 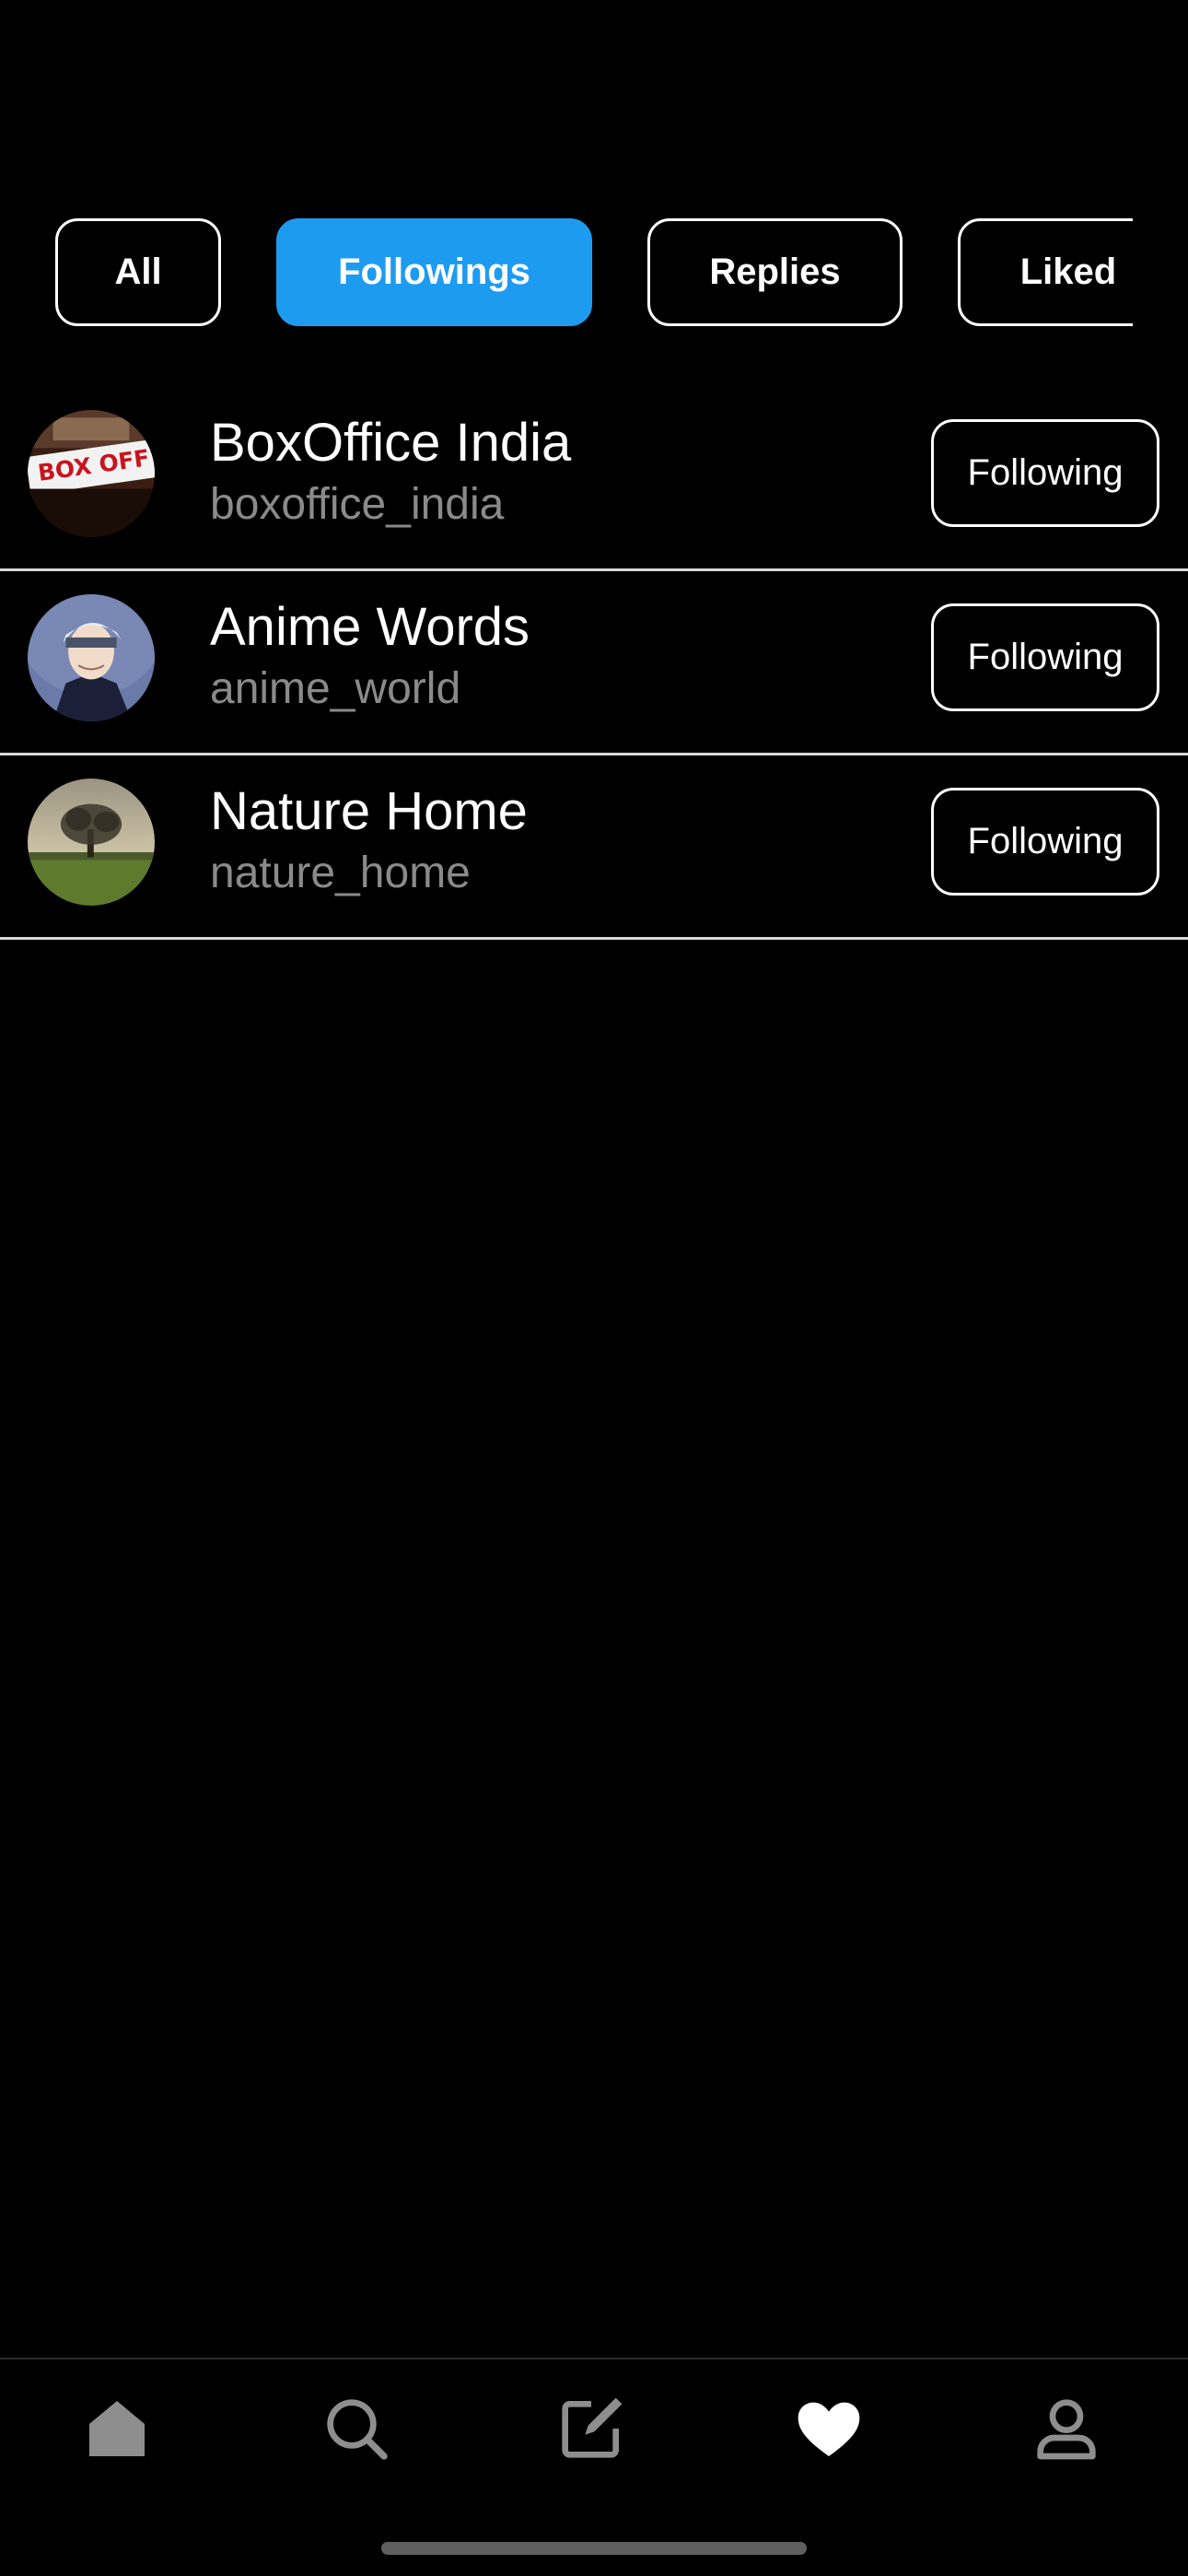 I want to click on profile-icon, so click(x=1066, y=2429).